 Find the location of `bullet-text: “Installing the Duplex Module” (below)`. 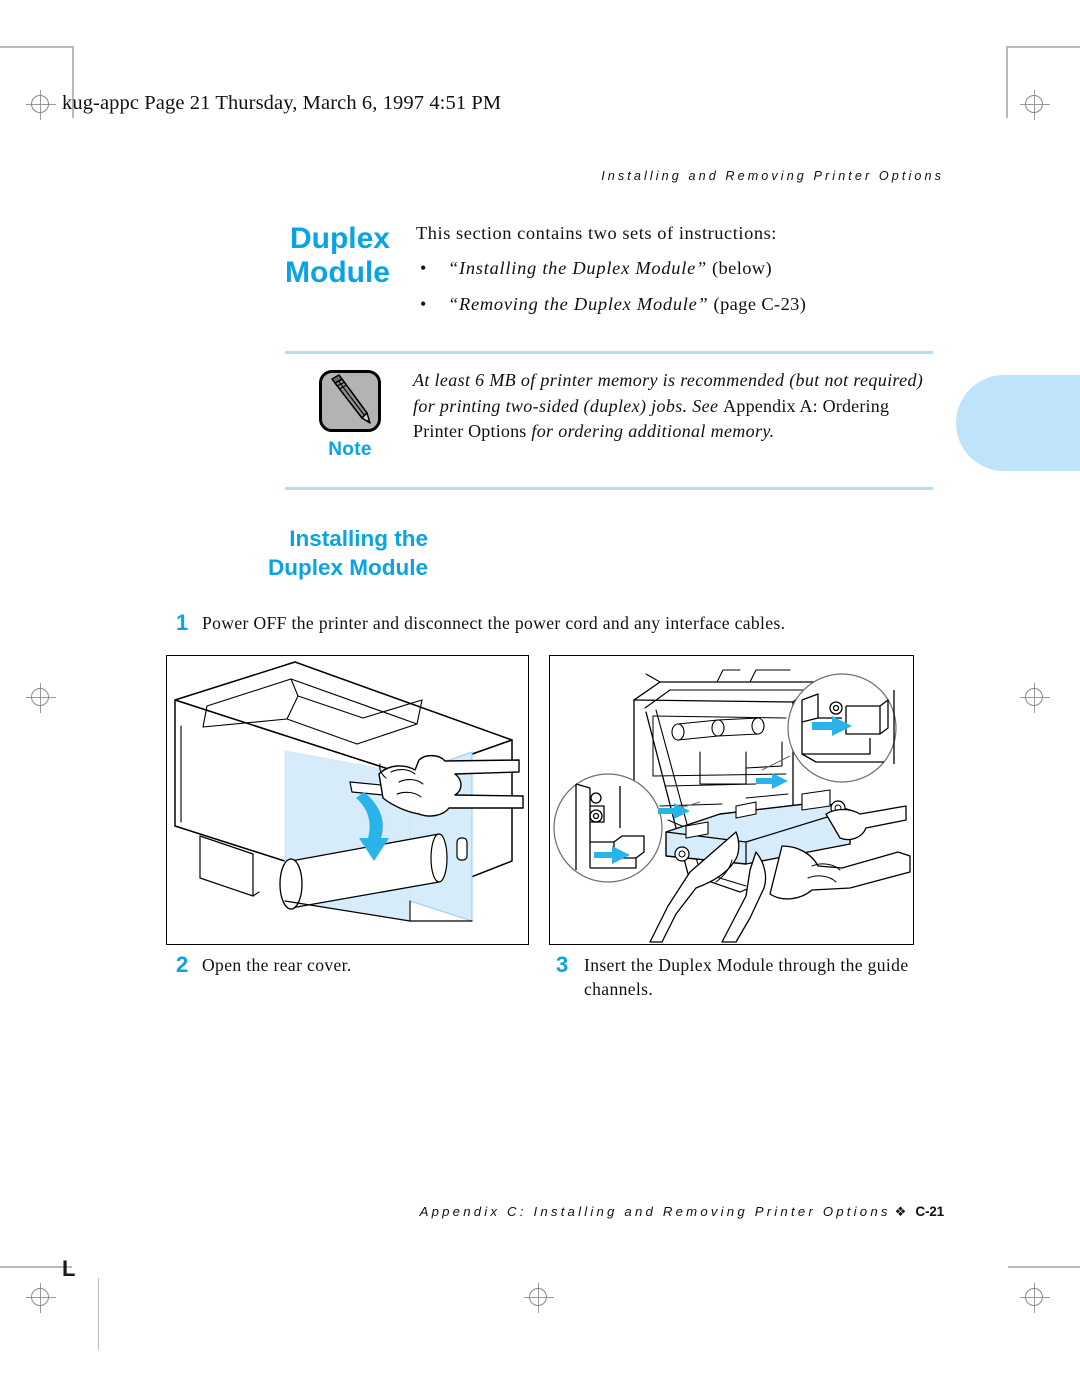

bullet-text: “Installing the Duplex Module” (below) is located at coordinates (610, 268).